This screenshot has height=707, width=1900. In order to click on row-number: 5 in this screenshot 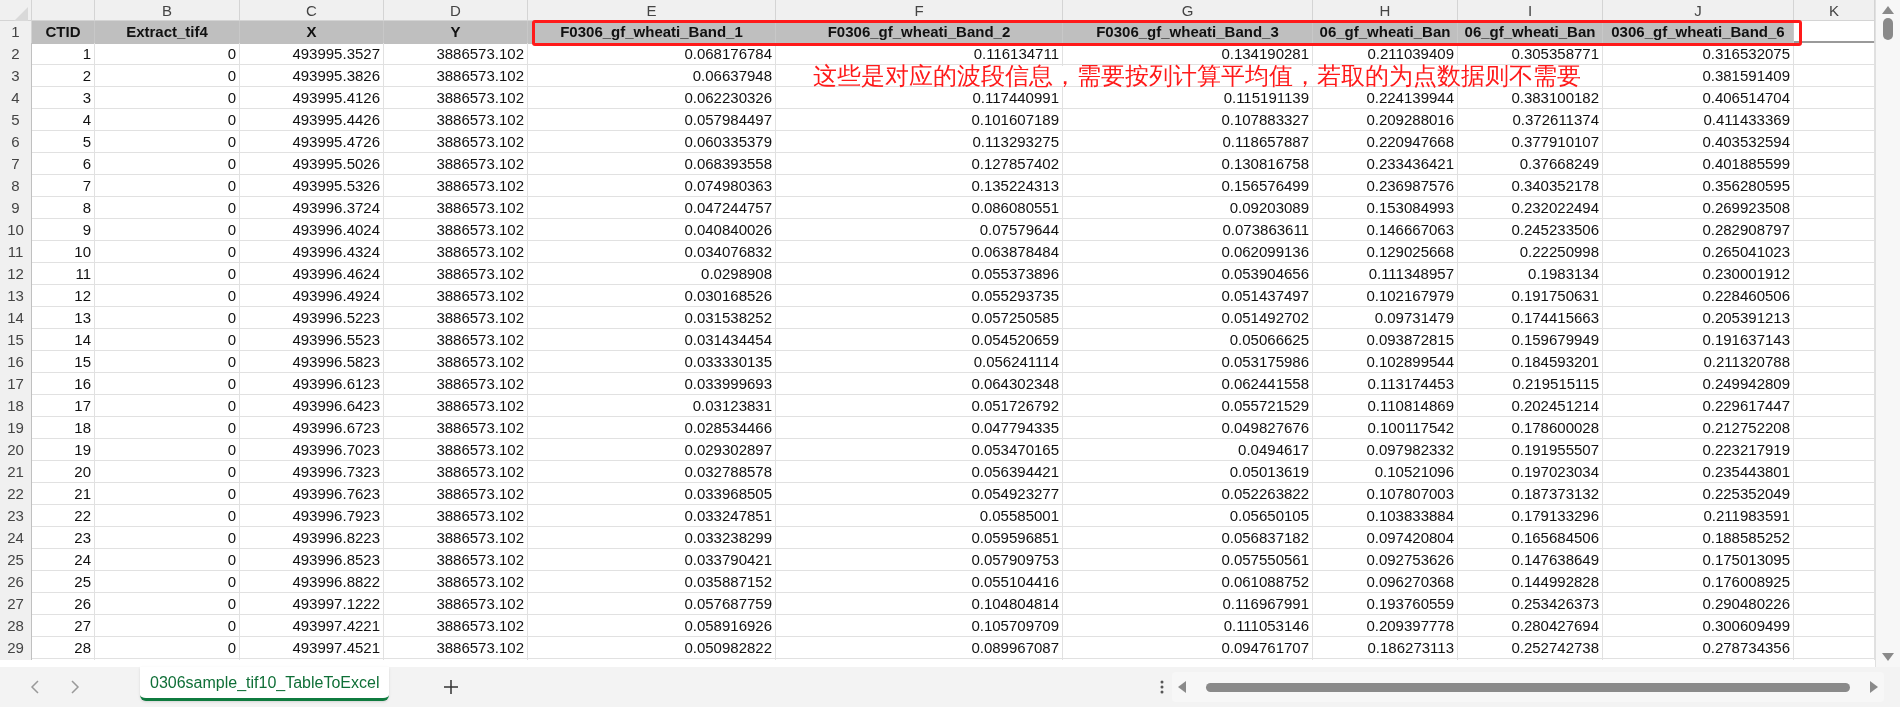, I will do `click(16, 120)`.